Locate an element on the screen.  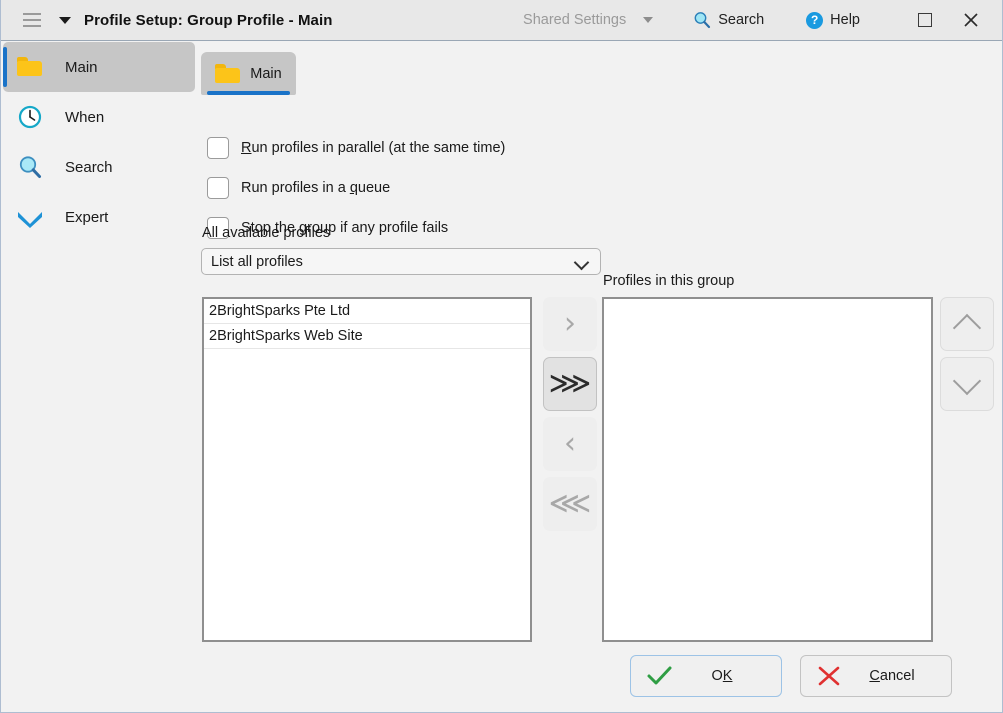
move-all-left-button: ⋘ is located at coordinates (570, 504).